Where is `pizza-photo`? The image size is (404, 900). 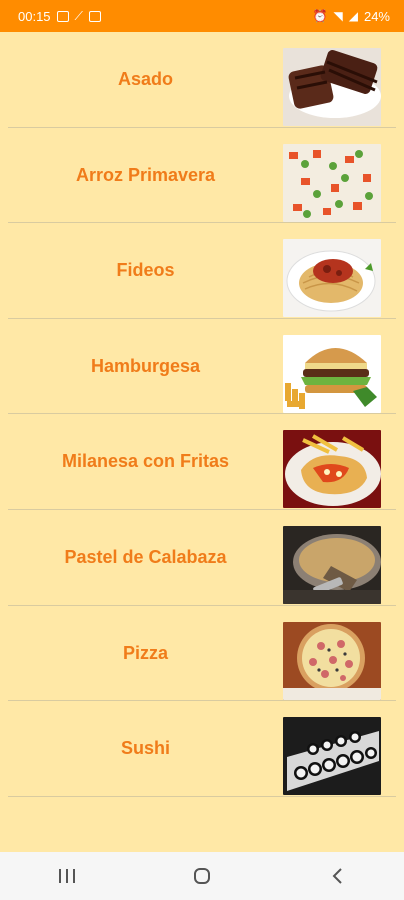
pizza-photo is located at coordinates (332, 660).